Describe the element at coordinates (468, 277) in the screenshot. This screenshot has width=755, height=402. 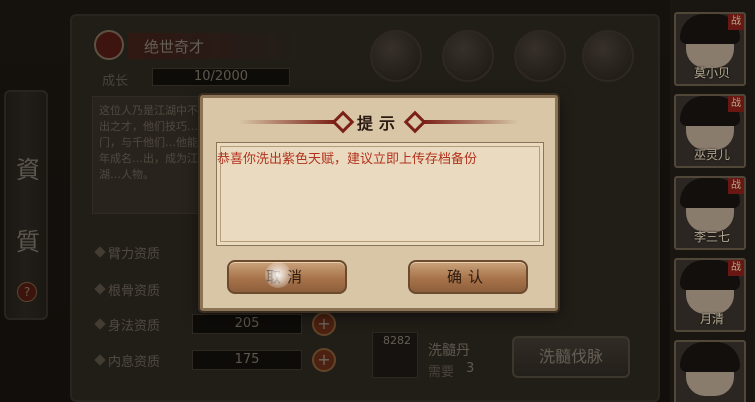
I see `confirm-button: 确认` at that location.